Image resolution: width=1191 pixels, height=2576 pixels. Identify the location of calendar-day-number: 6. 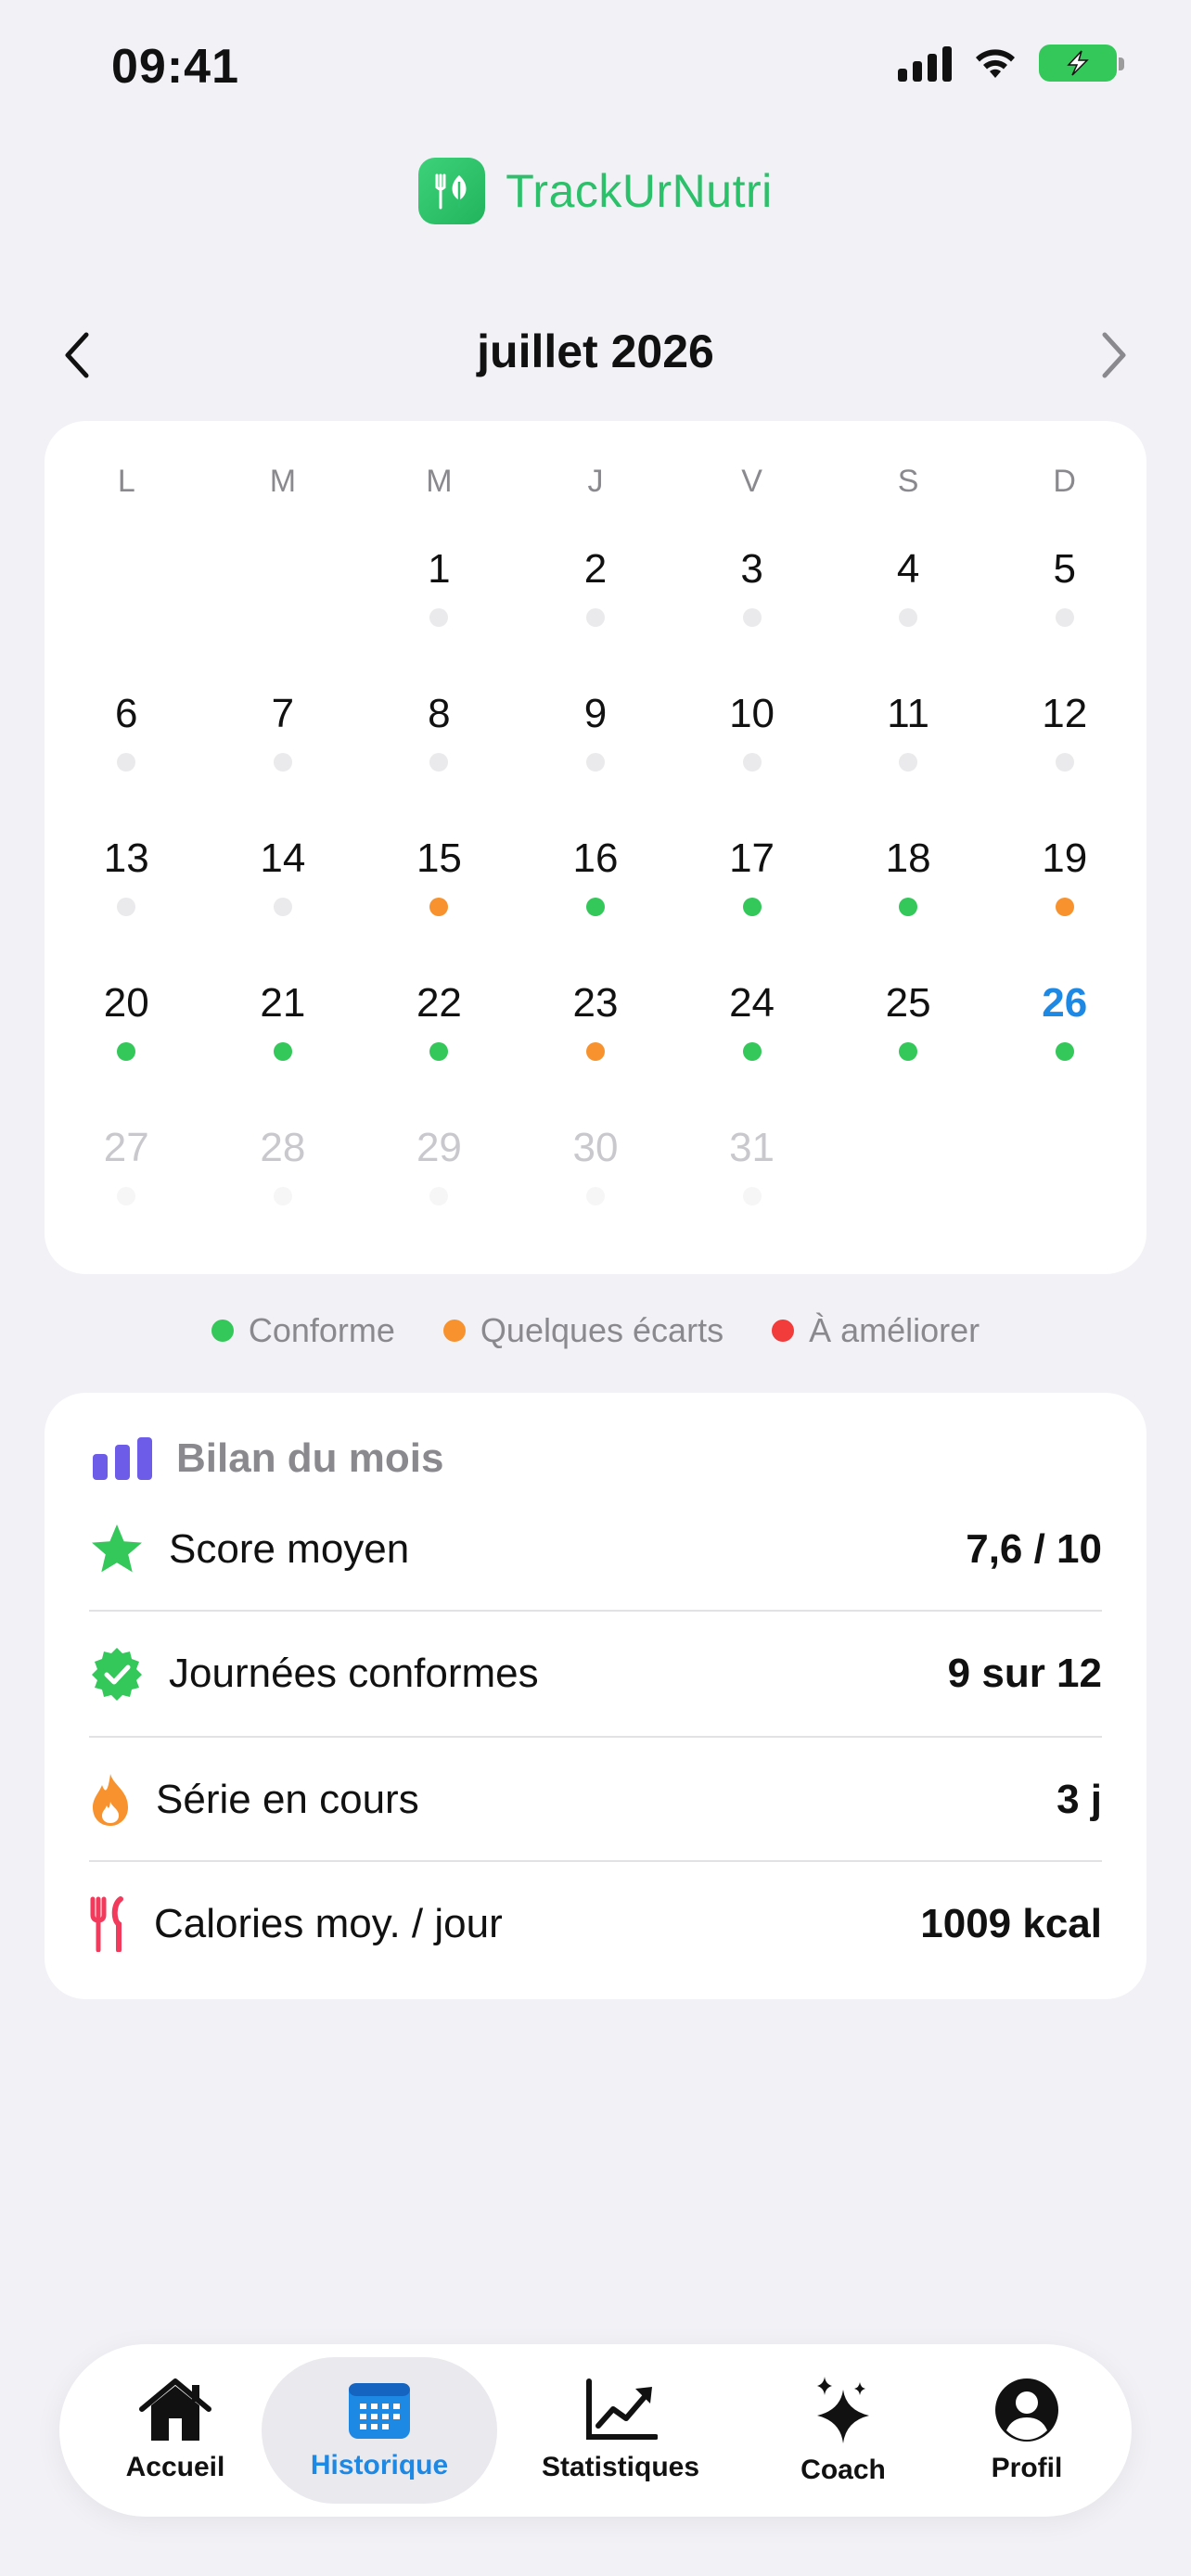
(127, 713).